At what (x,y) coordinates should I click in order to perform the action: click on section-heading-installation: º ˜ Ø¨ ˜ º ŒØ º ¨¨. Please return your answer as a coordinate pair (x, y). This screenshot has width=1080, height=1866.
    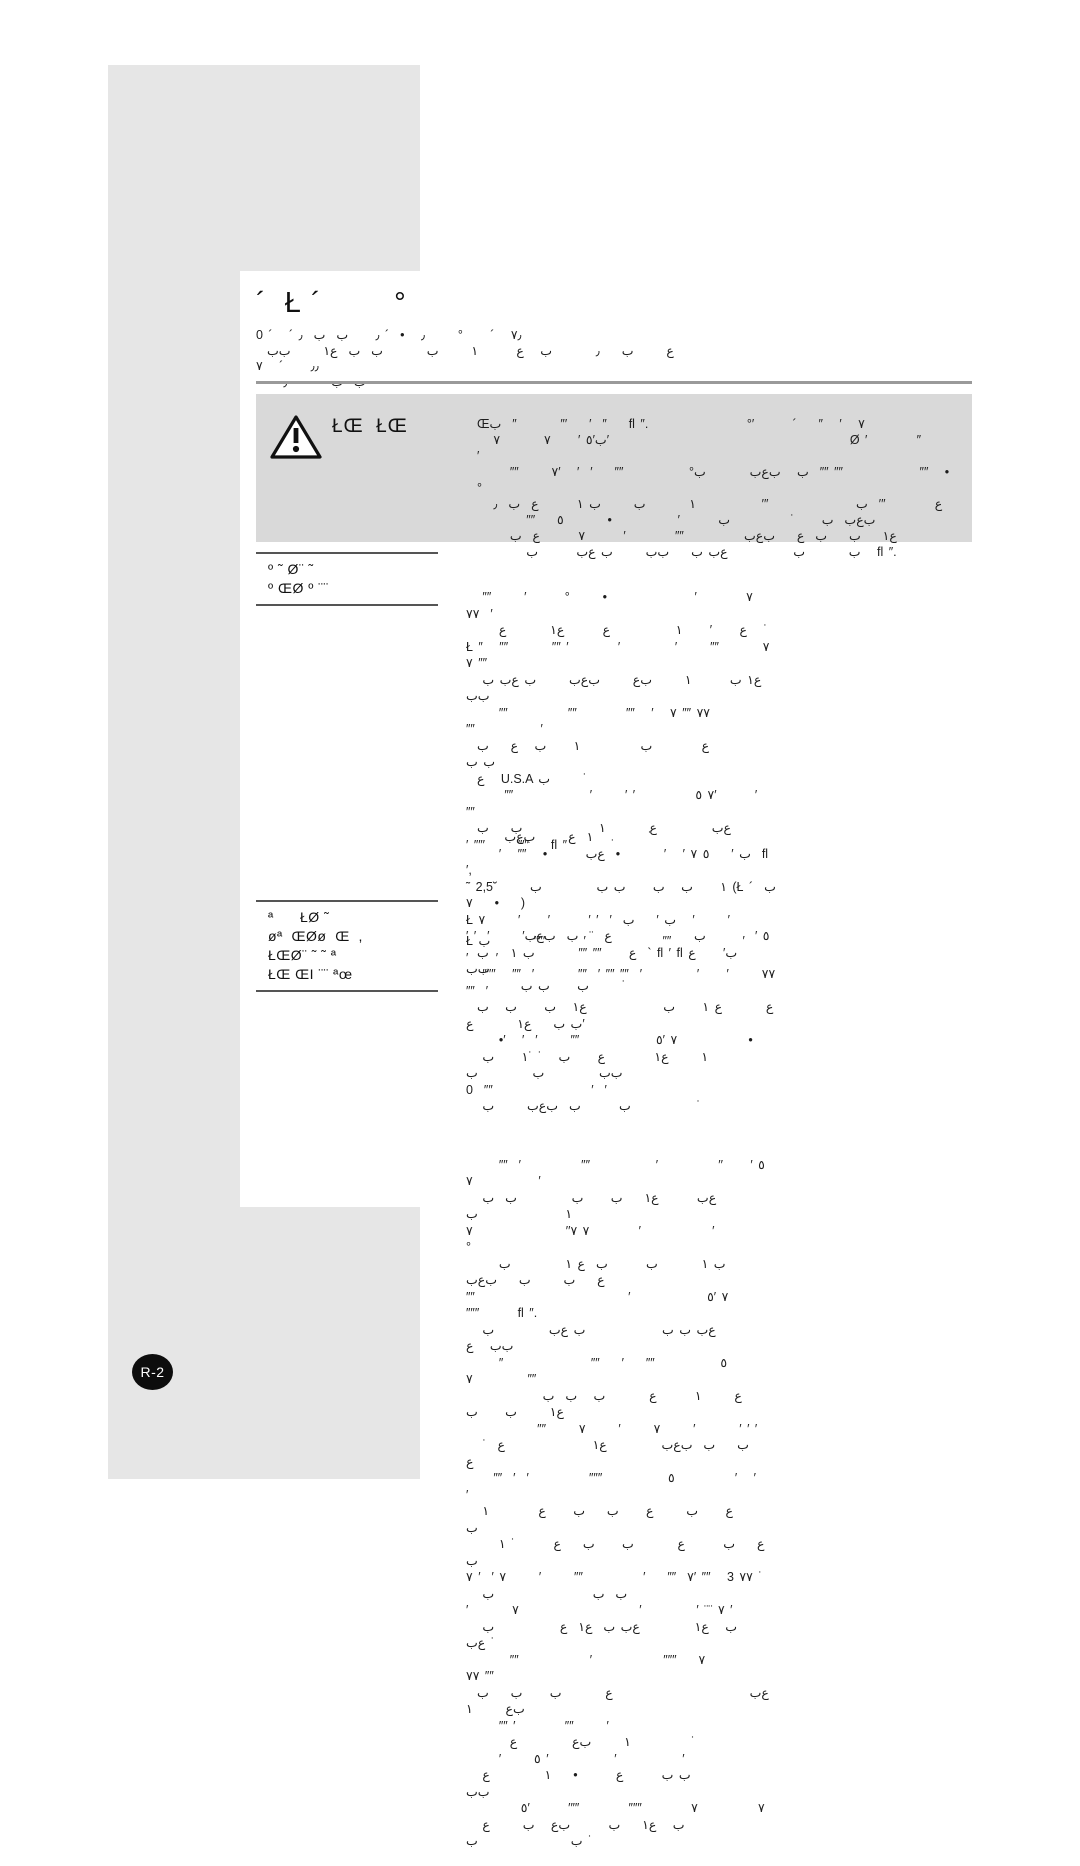
    Looking at the image, I should click on (347, 579).